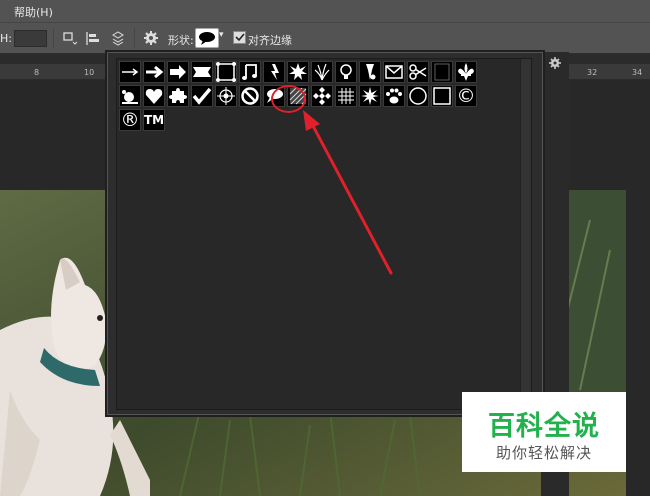 This screenshot has width=650, height=496. What do you see at coordinates (543, 453) in the screenshot?
I see `watermark-subtitle: 助你轻松解决` at bounding box center [543, 453].